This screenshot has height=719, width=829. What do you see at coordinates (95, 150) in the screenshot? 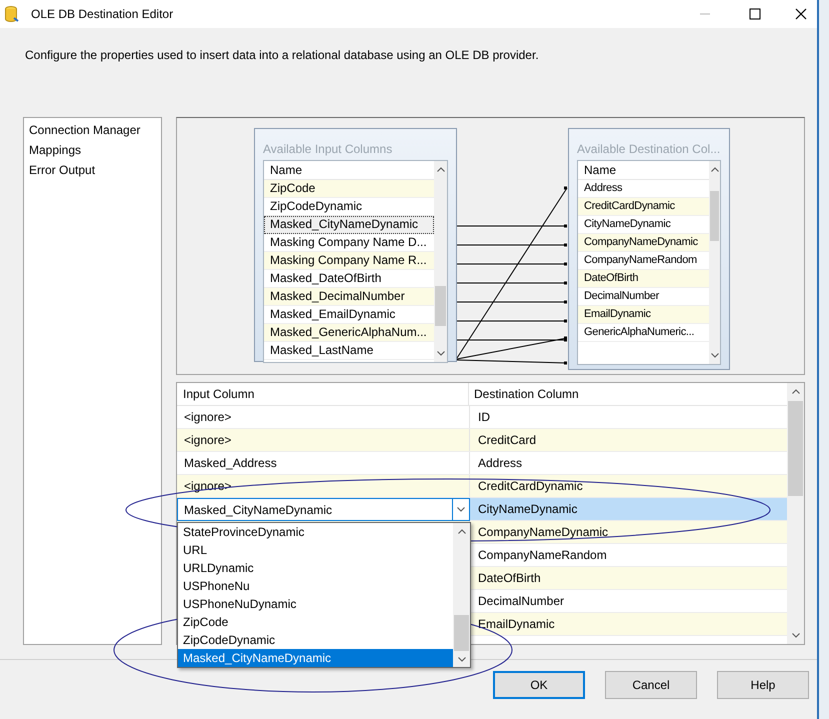
I see `sidebar-item: Mappings` at bounding box center [95, 150].